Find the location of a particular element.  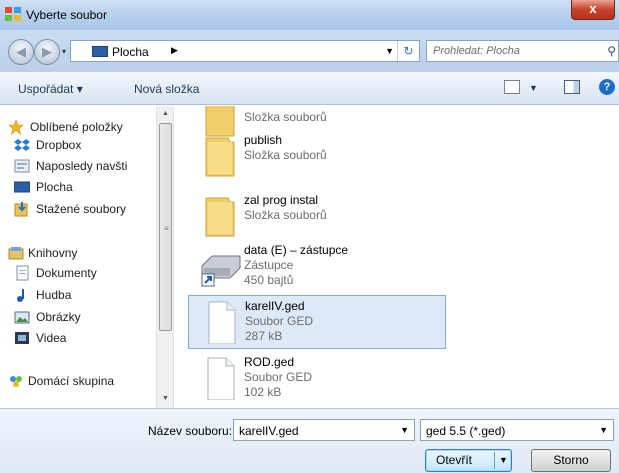

sidebar-item-label: Domácí skupina is located at coordinates (71, 381).